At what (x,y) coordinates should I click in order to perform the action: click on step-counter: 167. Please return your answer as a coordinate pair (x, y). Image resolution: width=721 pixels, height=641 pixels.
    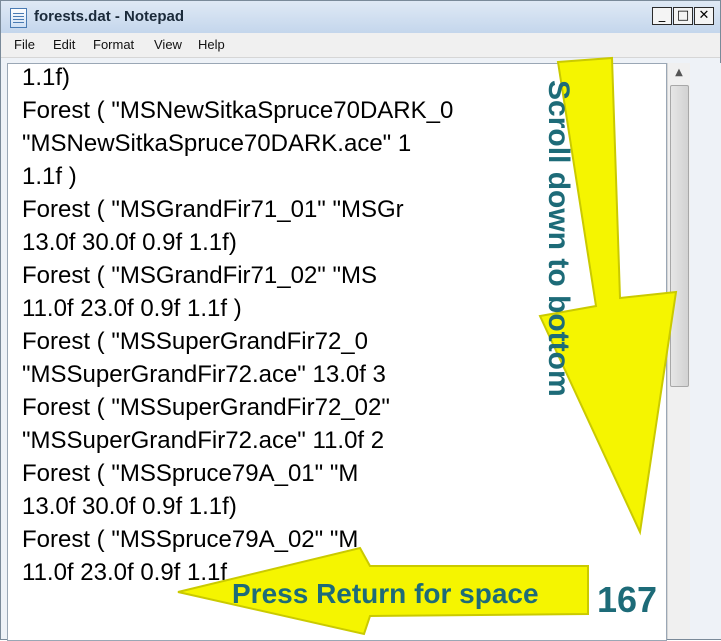
    Looking at the image, I should click on (627, 599).